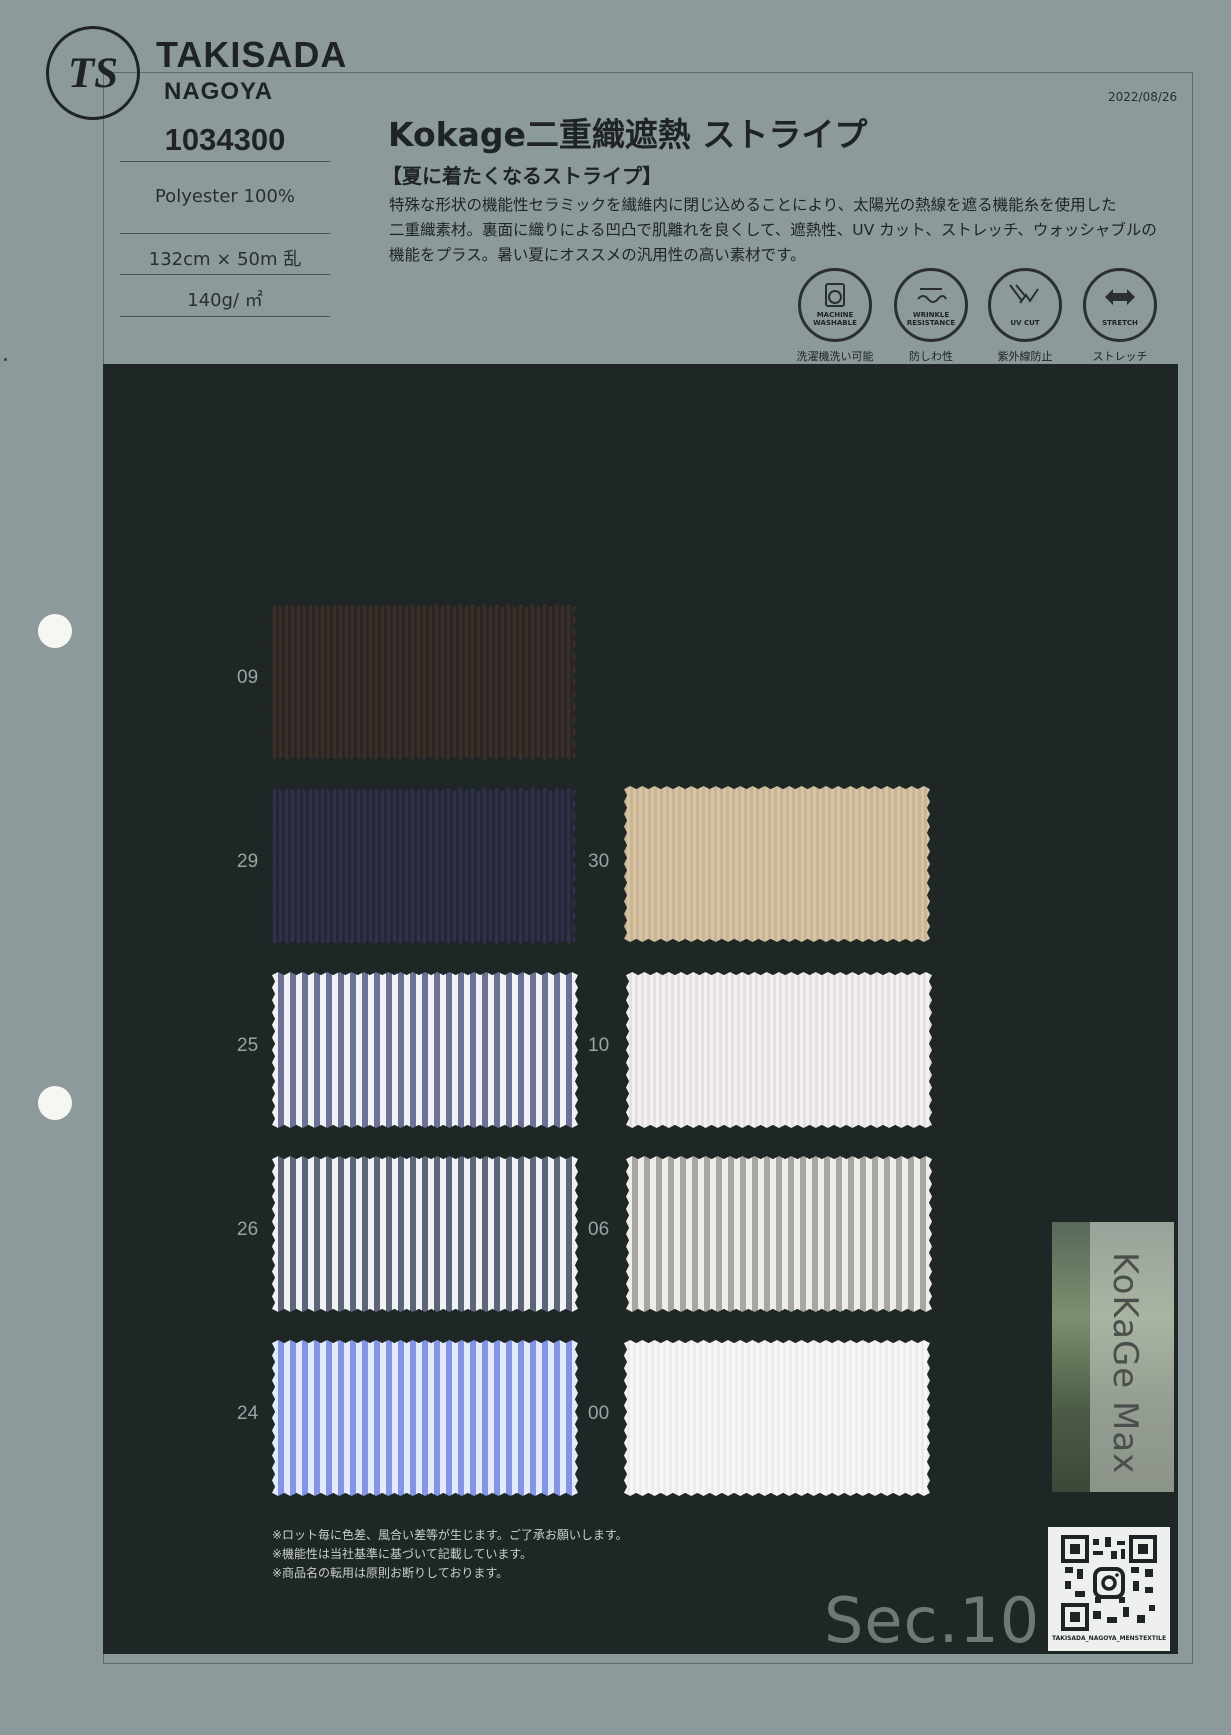  I want to click on qr-code-icon, so click(1109, 1583).